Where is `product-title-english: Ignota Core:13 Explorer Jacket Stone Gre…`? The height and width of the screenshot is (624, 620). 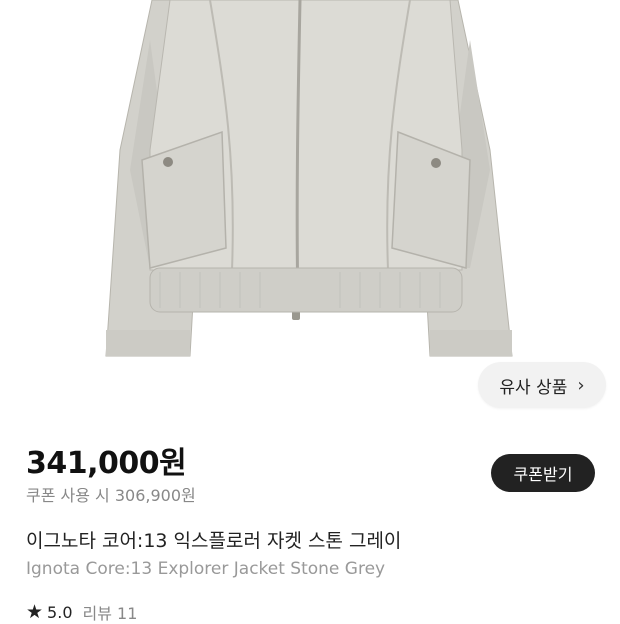
product-title-english: Ignota Core:13 Explorer Jacket Stone Gre… is located at coordinates (206, 569).